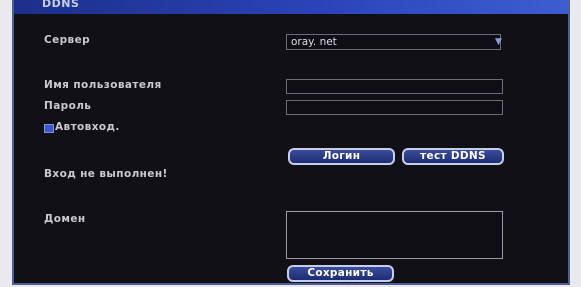 The width and height of the screenshot is (581, 287). Describe the element at coordinates (340, 273) in the screenshot. I see `save-button: Сохранить` at that location.